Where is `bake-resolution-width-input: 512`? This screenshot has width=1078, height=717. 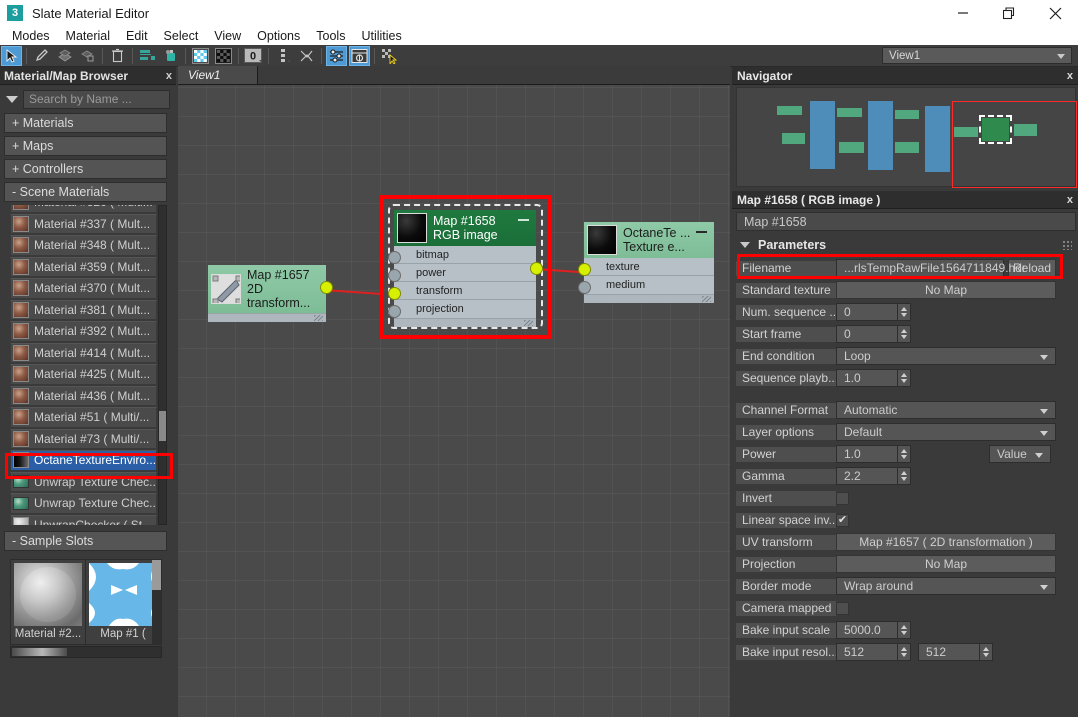
bake-resolution-width-input: 512 is located at coordinates (867, 652).